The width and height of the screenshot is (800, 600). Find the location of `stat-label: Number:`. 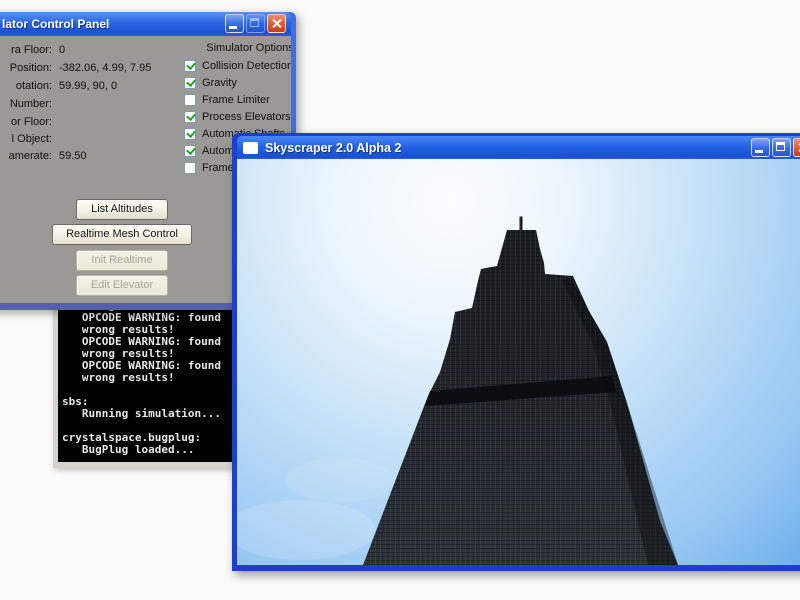

stat-label: Number: is located at coordinates (30, 104).